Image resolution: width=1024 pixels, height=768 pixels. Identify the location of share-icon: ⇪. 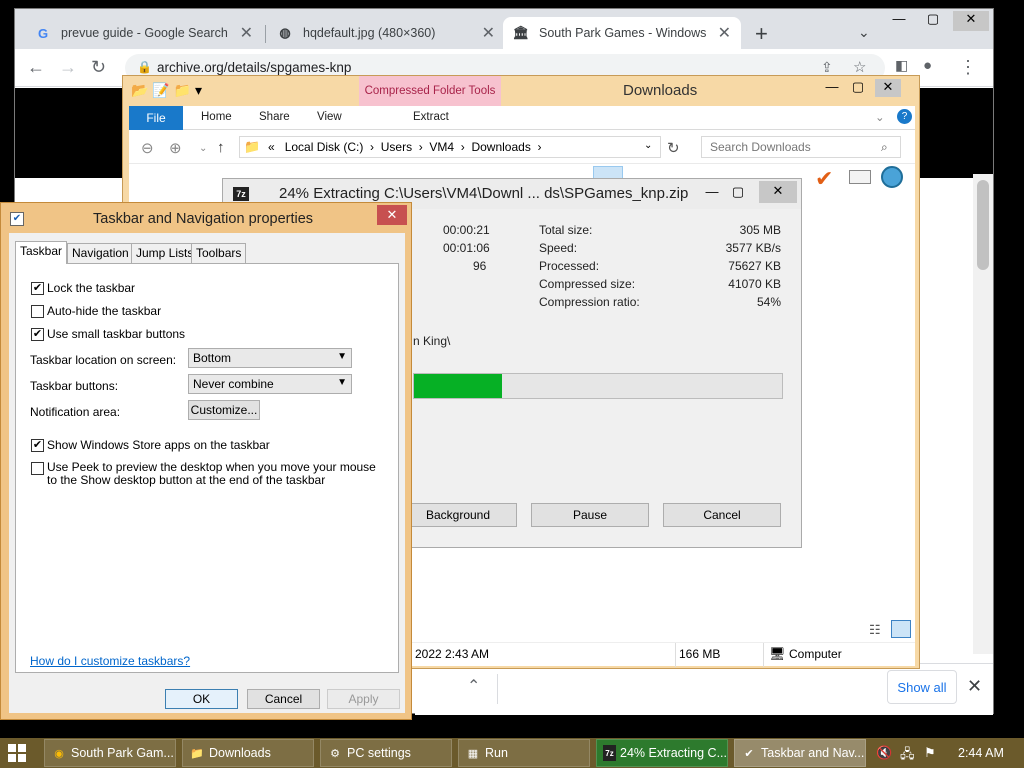
(827, 67).